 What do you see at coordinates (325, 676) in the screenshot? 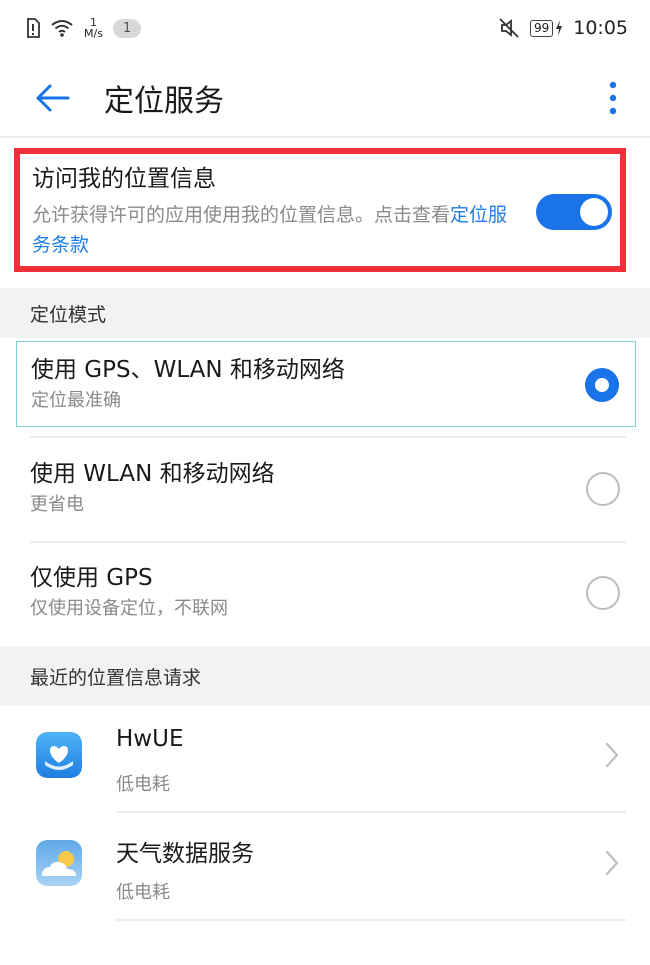
I see `recent-requests-header: 最近的位置信息请求` at bounding box center [325, 676].